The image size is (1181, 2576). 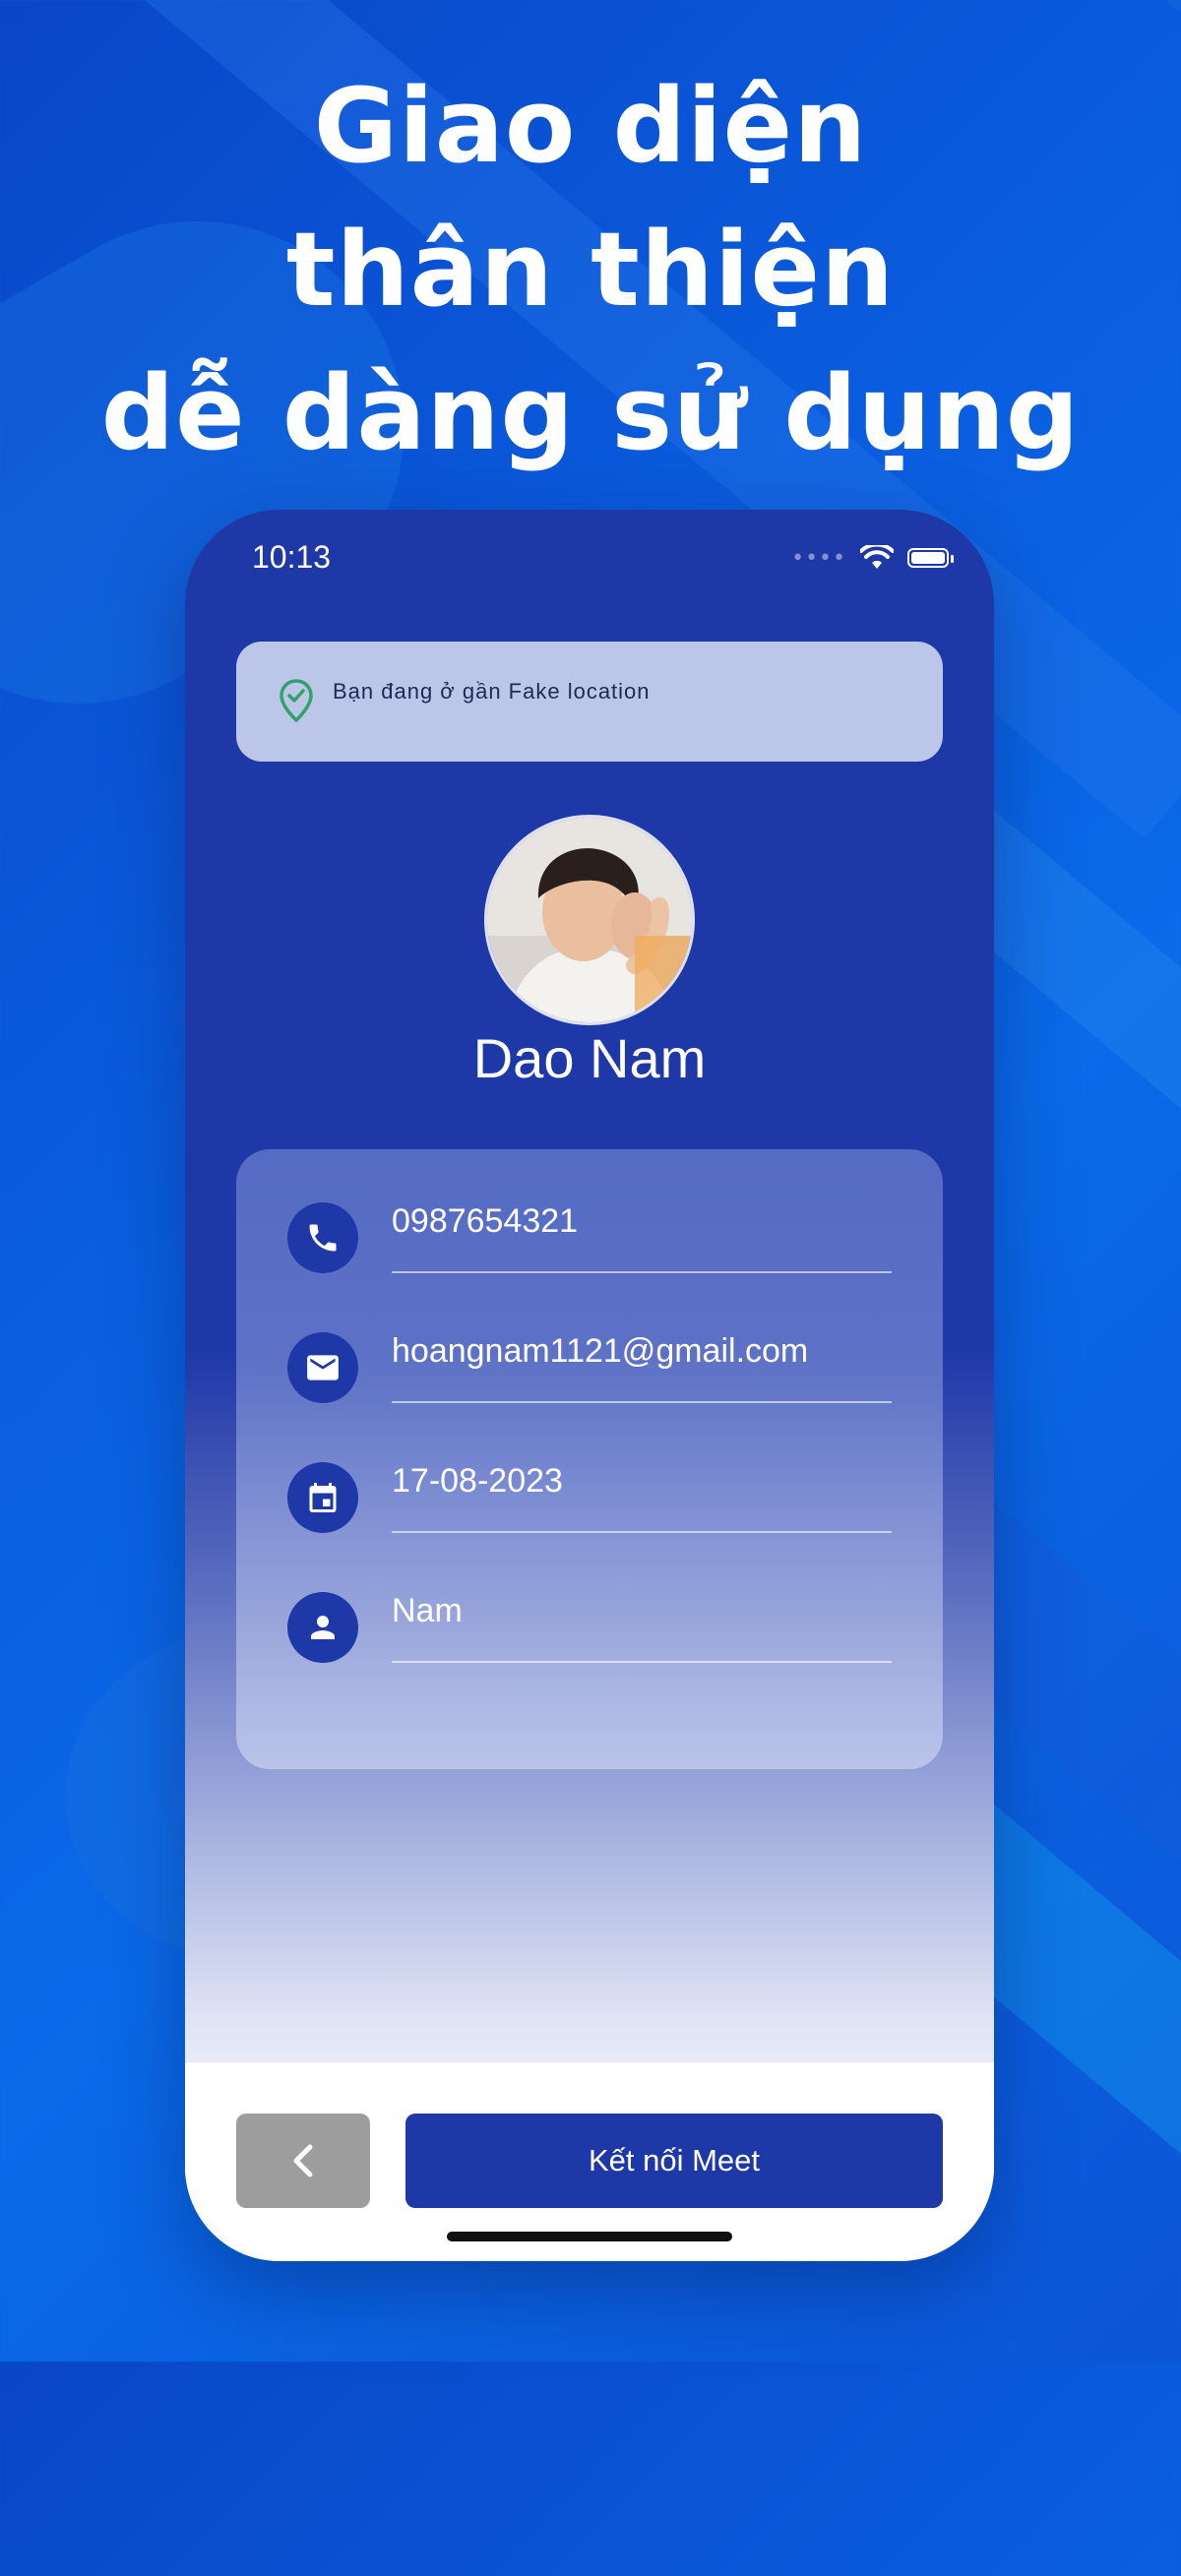 What do you see at coordinates (589, 2236) in the screenshot?
I see `home-indicator` at bounding box center [589, 2236].